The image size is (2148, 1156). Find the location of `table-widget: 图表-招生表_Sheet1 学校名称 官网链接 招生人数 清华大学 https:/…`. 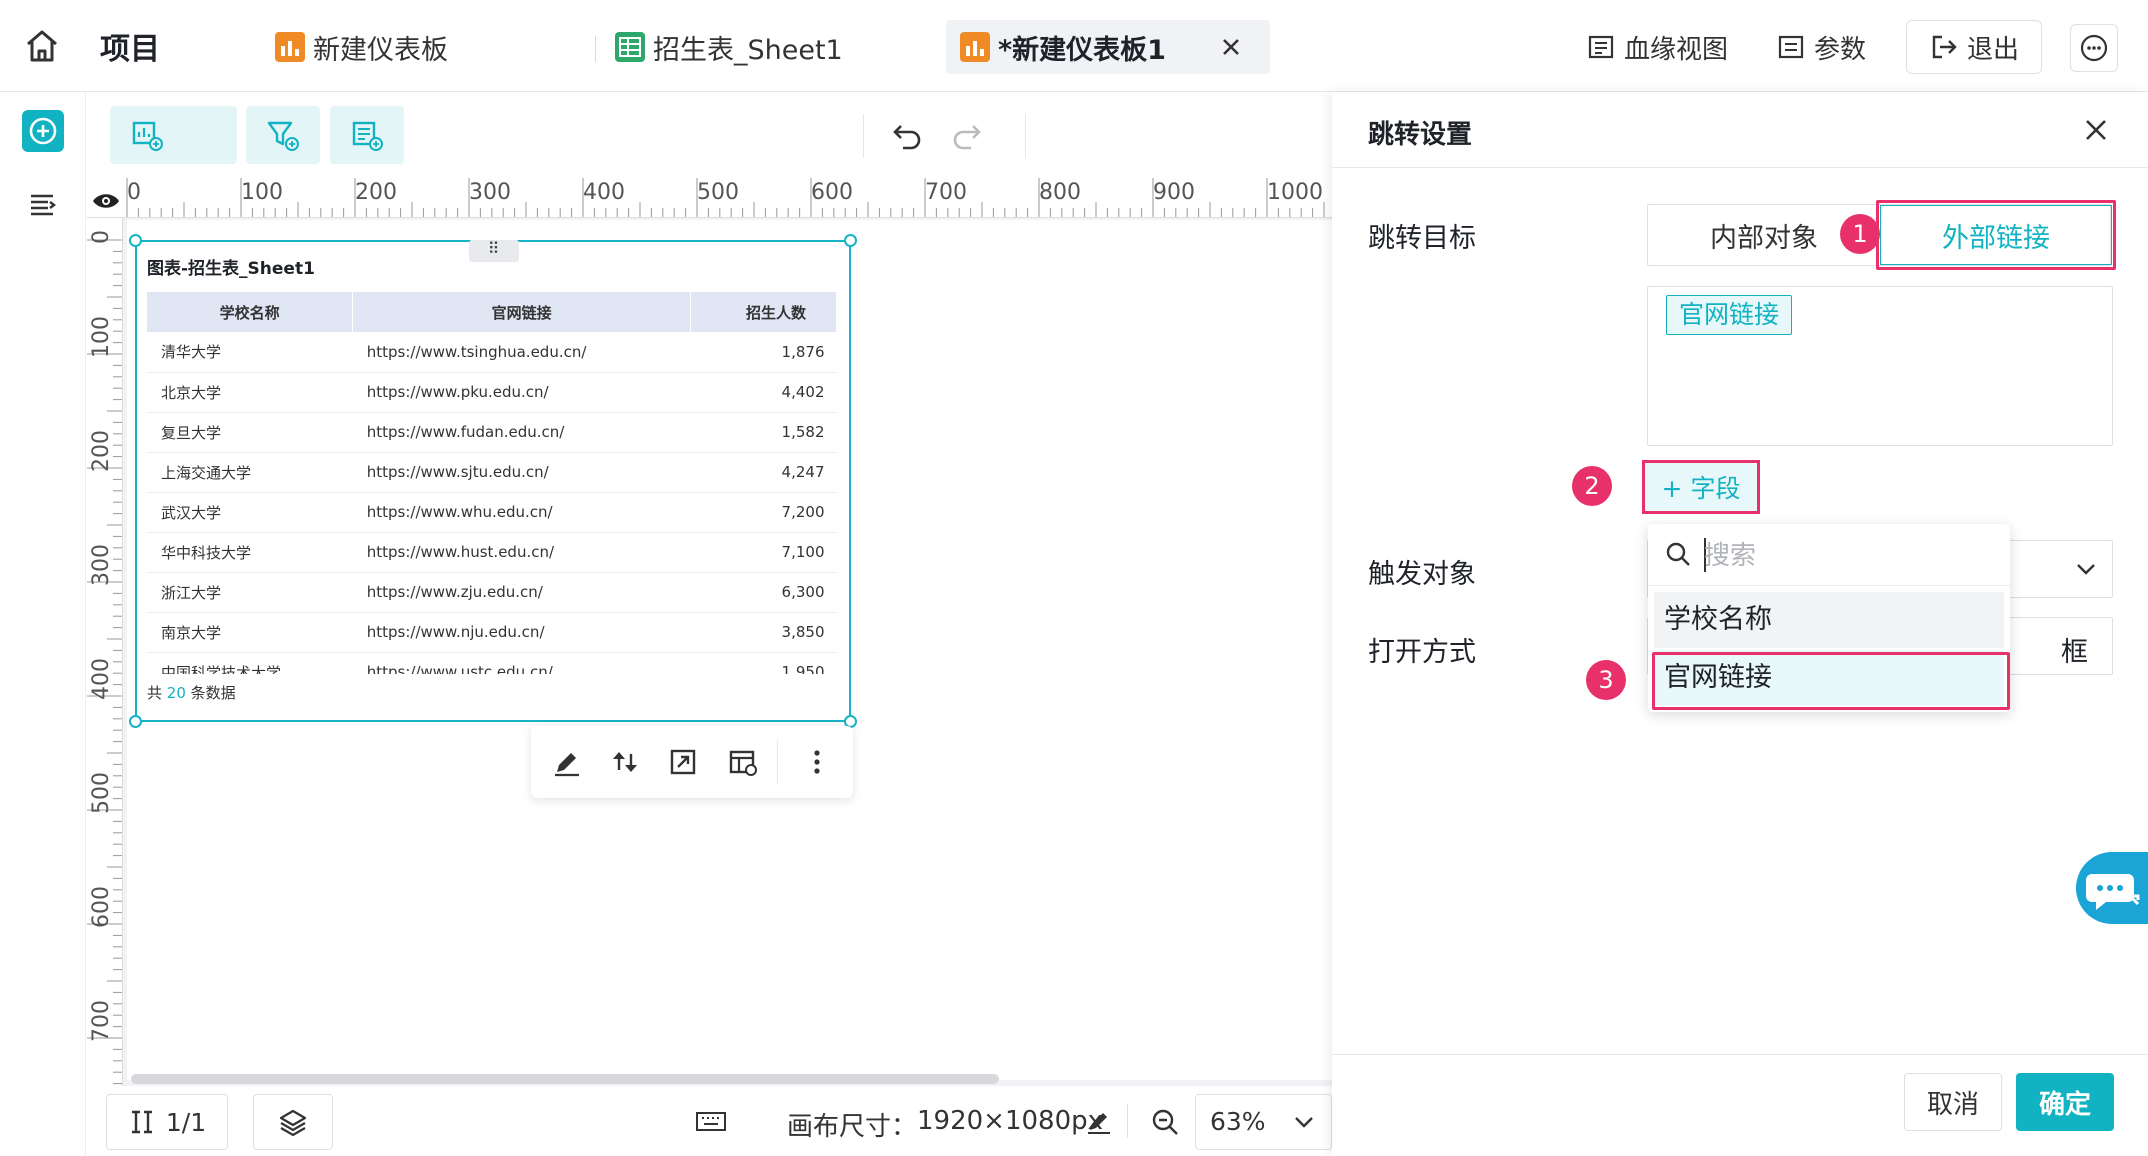

table-widget: 图表-招生表_Sheet1 学校名称 官网链接 招生人数 清华大学 https:/… is located at coordinates (493, 481).